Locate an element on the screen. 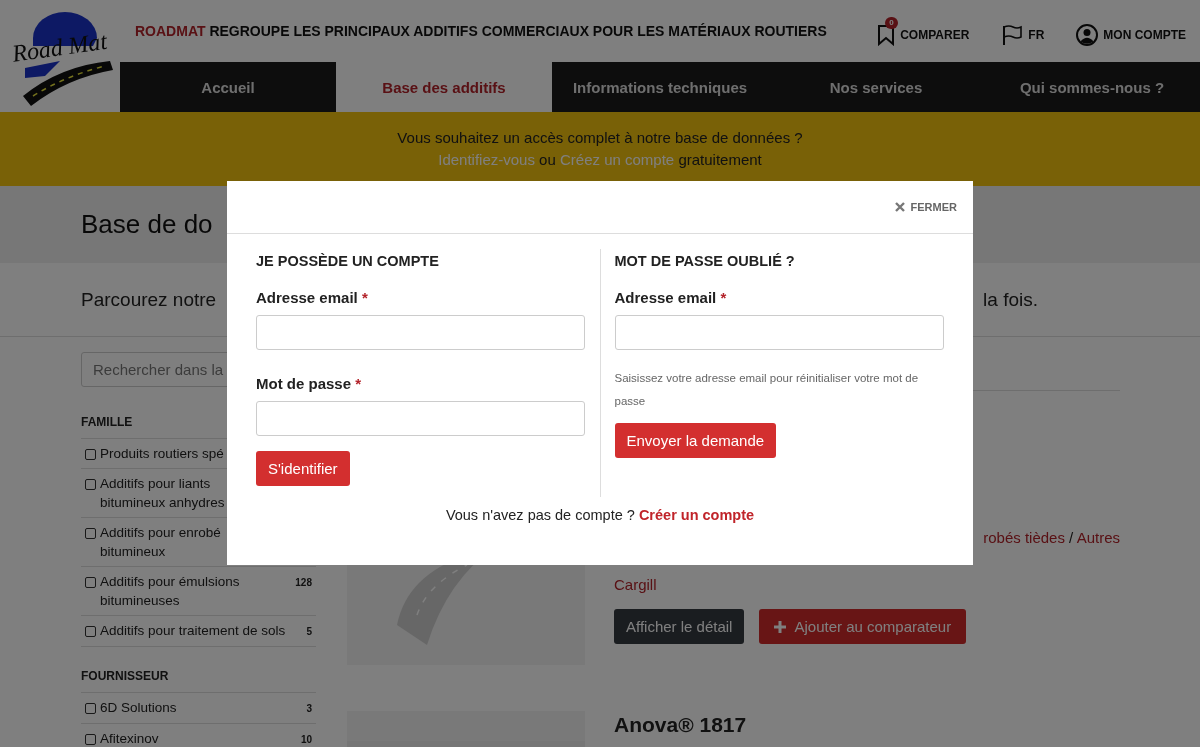  flag-icon is located at coordinates (1012, 35).